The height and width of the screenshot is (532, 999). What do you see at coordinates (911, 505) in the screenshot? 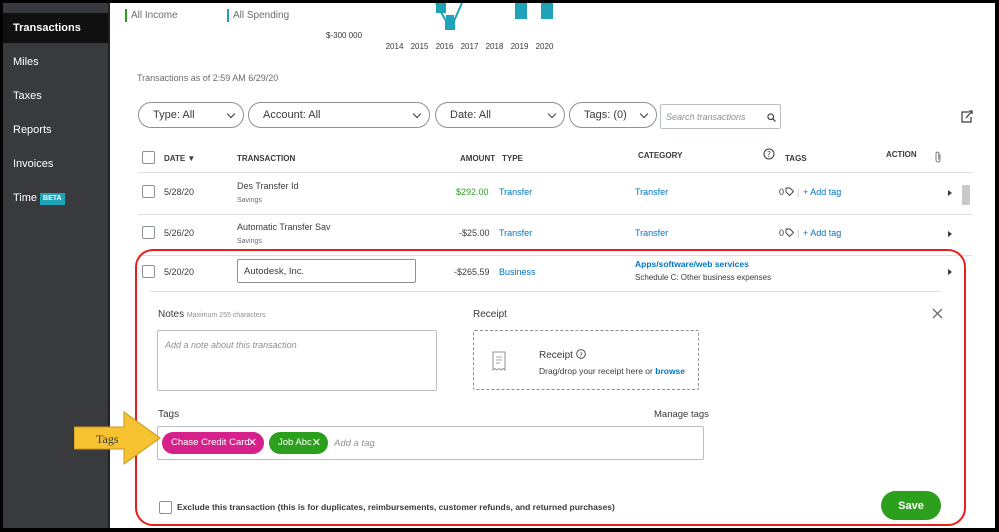
I see `save-button: Save` at bounding box center [911, 505].